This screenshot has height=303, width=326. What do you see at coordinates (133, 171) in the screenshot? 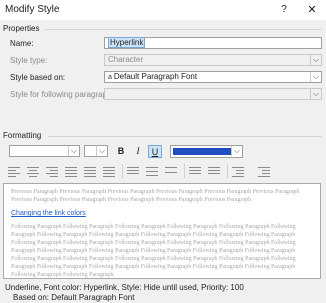
I see `line-spacing-single-icon` at bounding box center [133, 171].